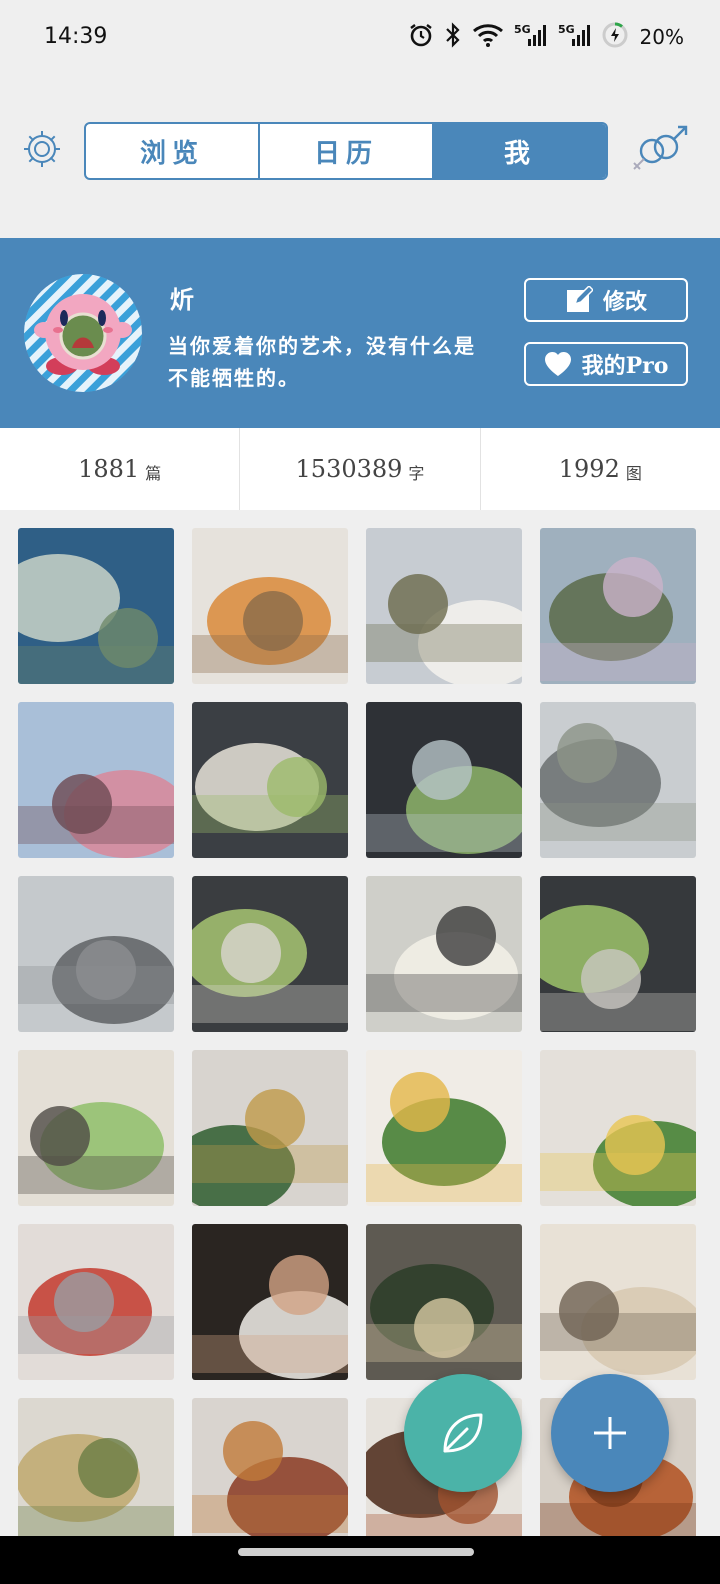 The width and height of the screenshot is (720, 1584). What do you see at coordinates (557, 364) in the screenshot?
I see `heart-icon` at bounding box center [557, 364].